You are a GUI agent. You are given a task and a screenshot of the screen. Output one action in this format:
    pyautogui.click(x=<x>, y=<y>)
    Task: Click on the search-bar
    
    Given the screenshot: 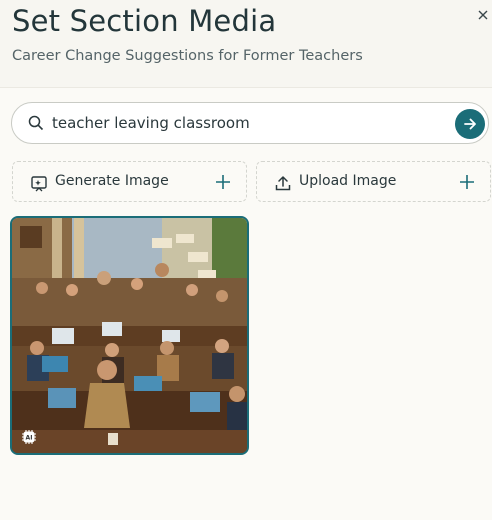 What is the action you would take?
    pyautogui.click(x=250, y=123)
    